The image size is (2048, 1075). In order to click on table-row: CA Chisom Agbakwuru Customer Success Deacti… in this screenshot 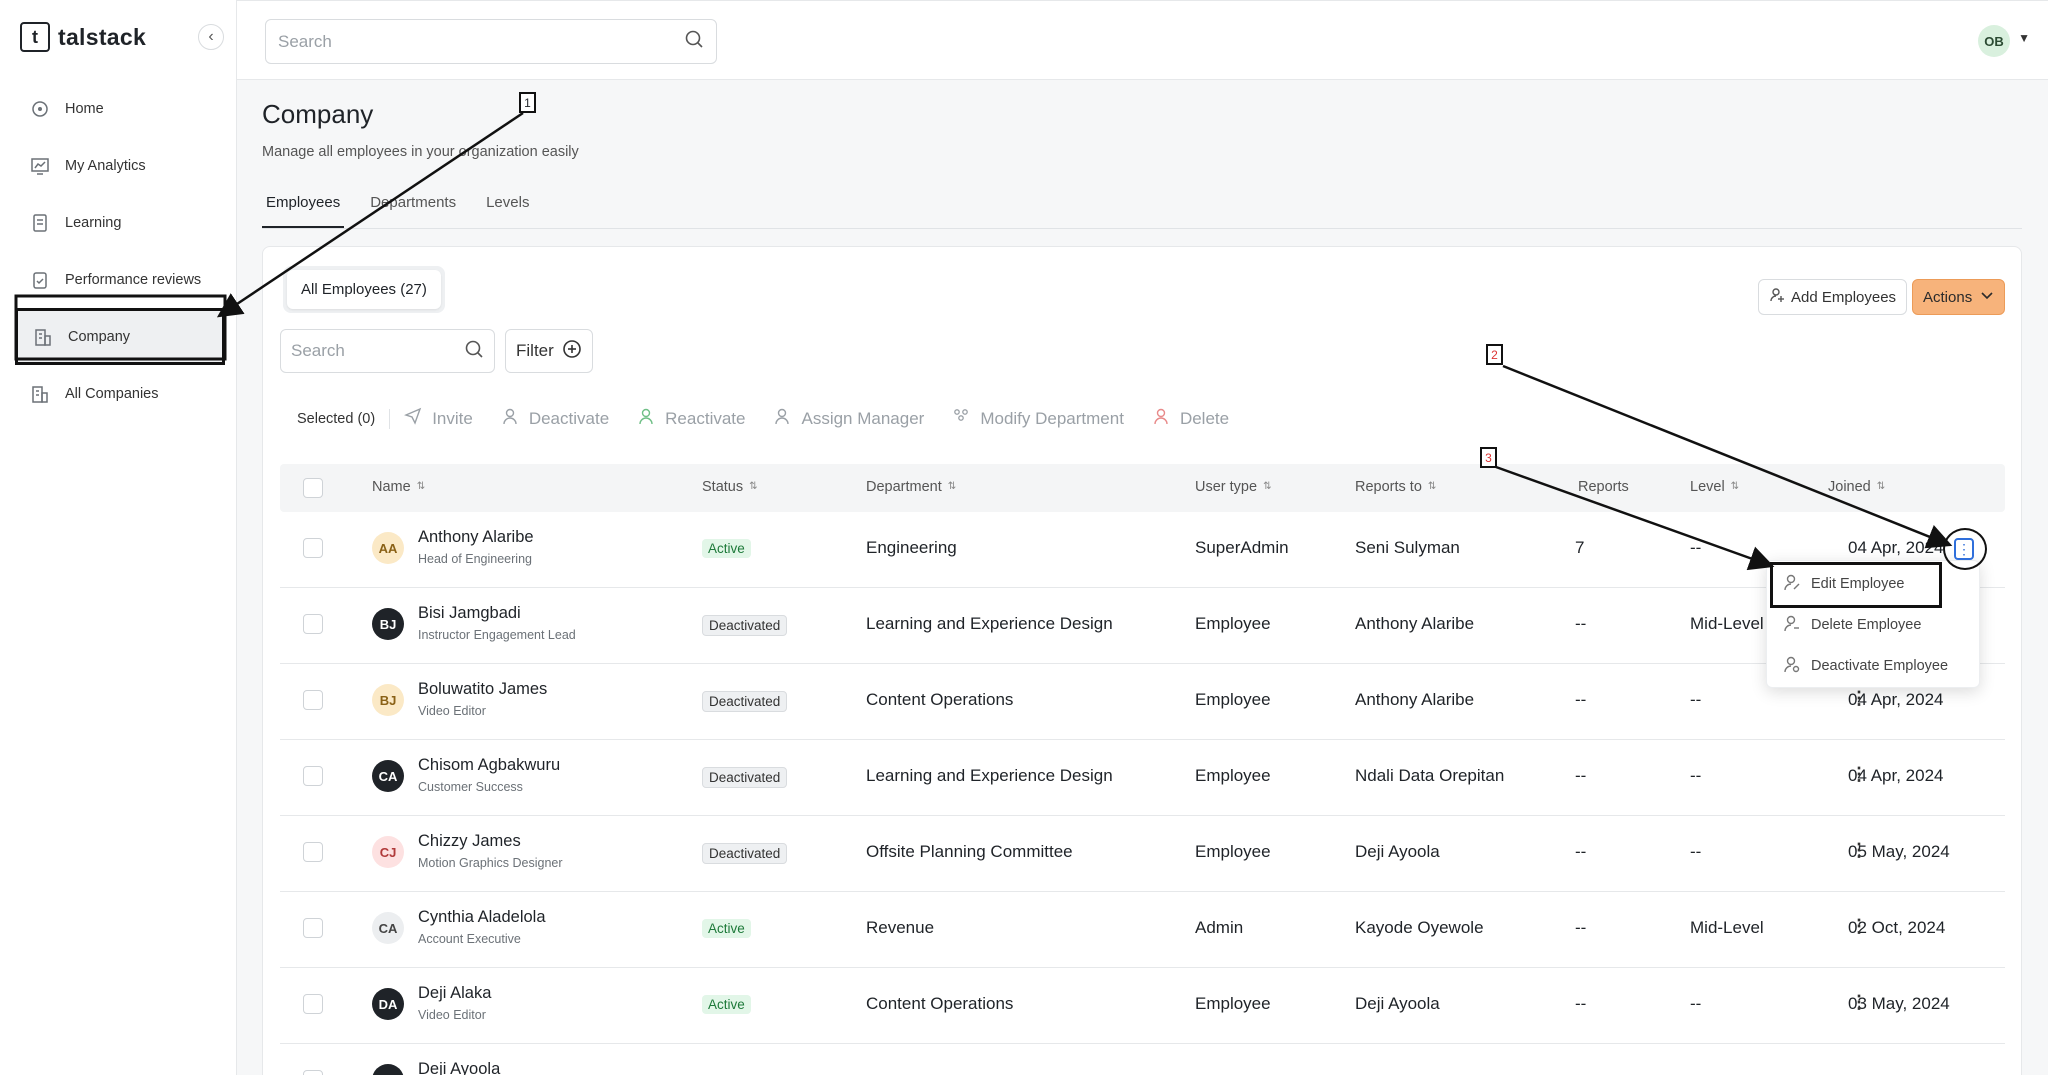, I will do `click(1142, 778)`.